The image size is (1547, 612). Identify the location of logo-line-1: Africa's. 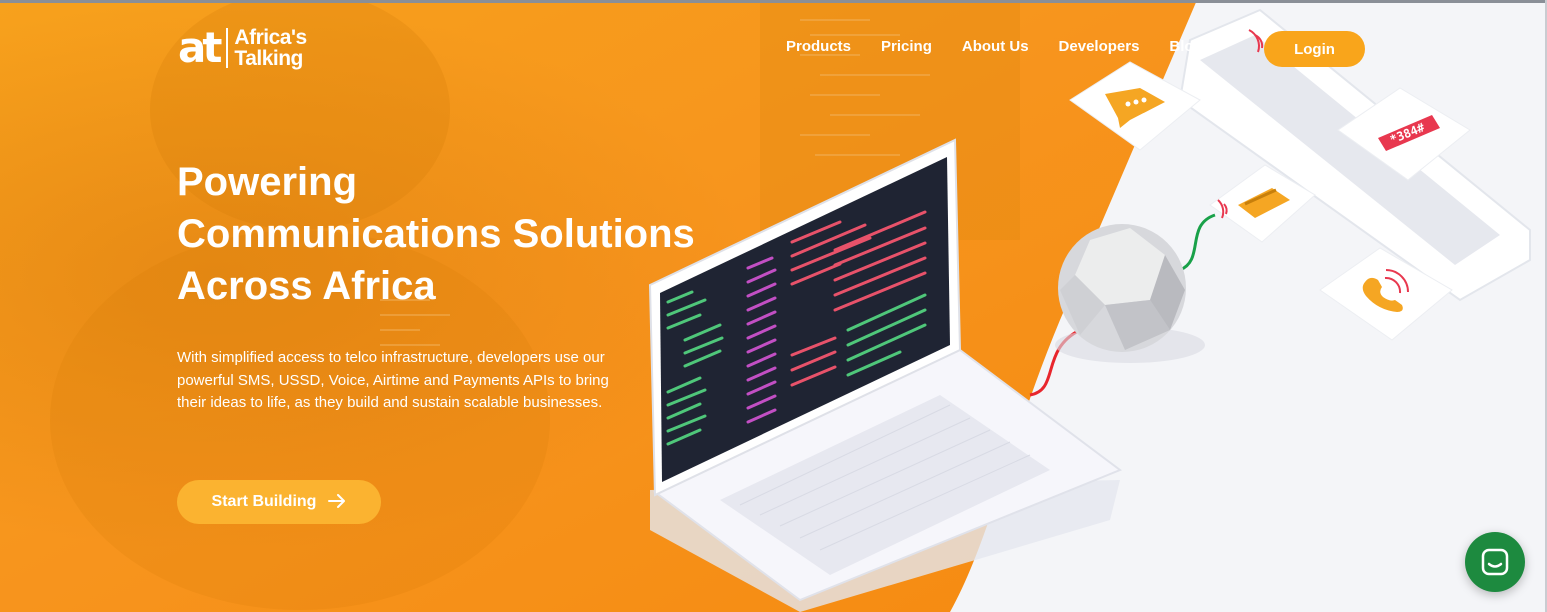
(270, 37).